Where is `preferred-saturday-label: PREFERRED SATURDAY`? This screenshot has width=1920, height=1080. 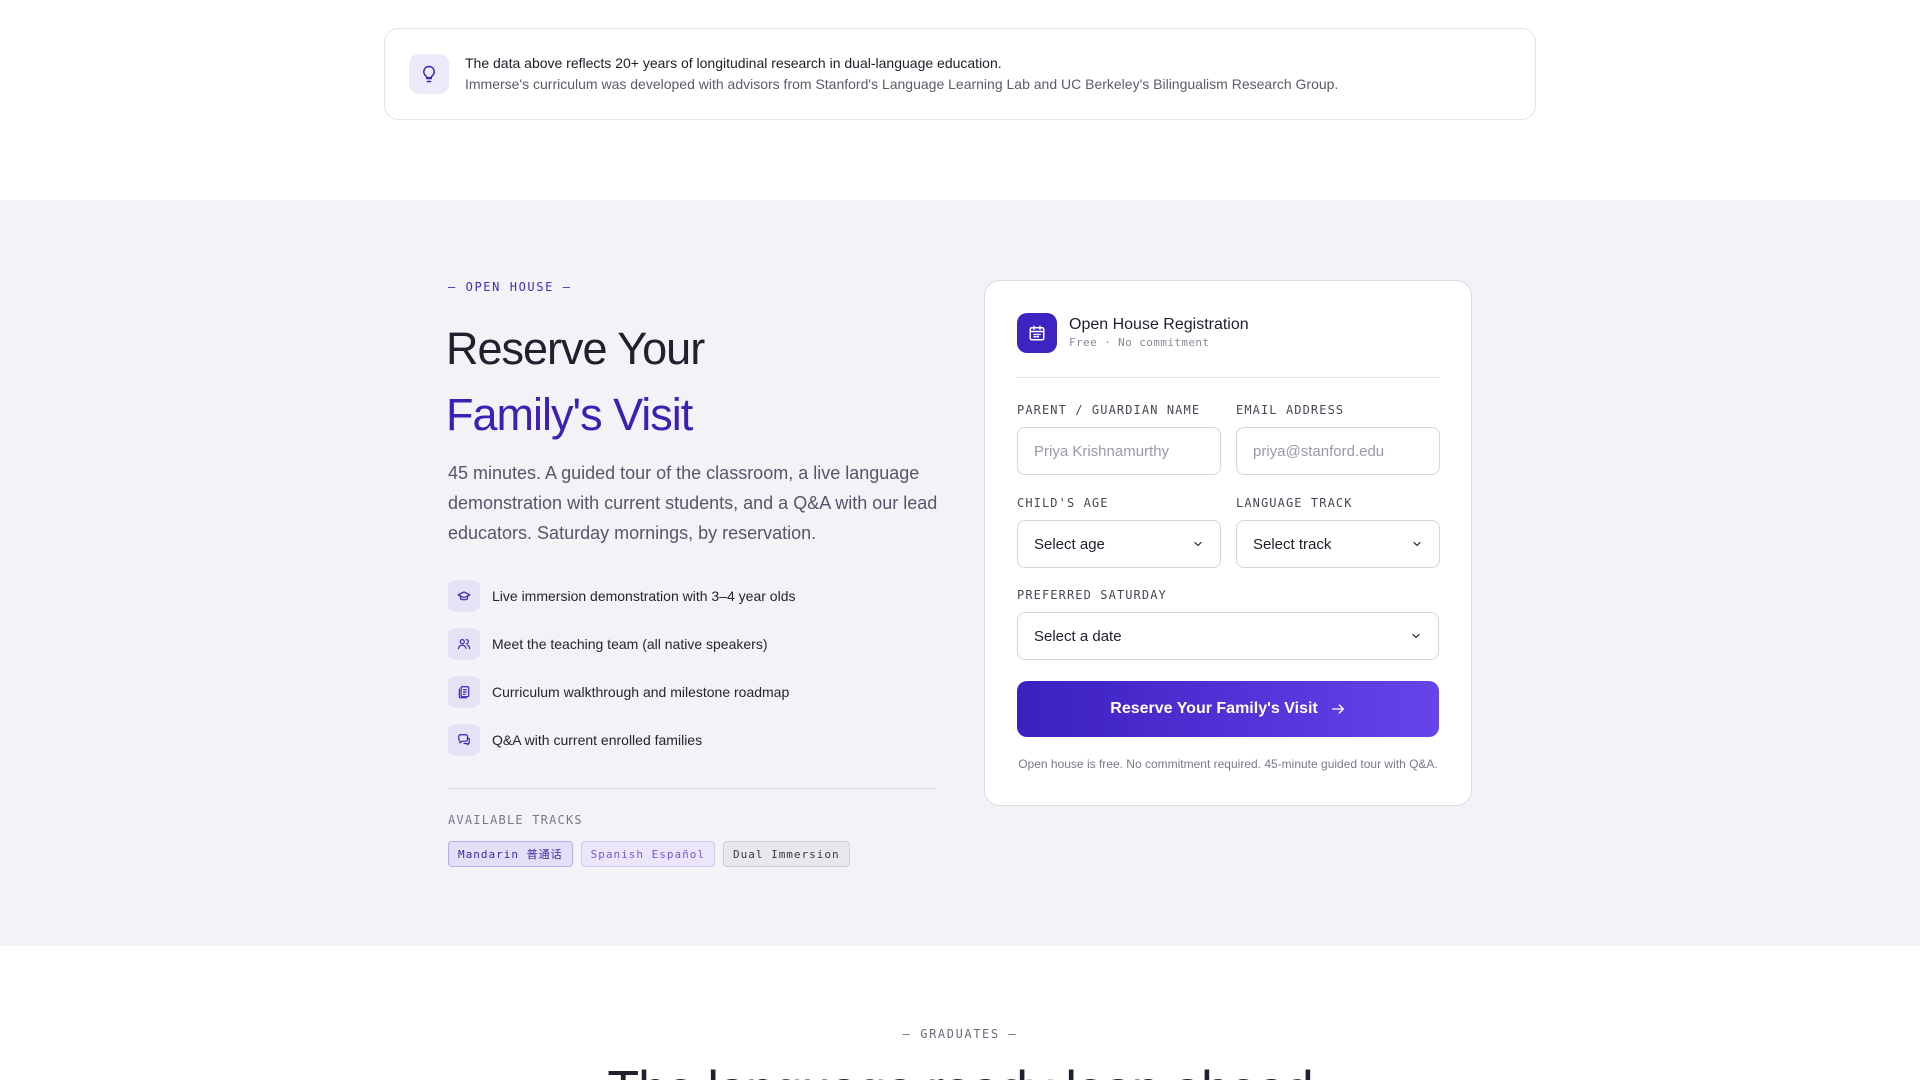
preferred-saturday-label: PREFERRED SATURDAY is located at coordinates (1092, 595).